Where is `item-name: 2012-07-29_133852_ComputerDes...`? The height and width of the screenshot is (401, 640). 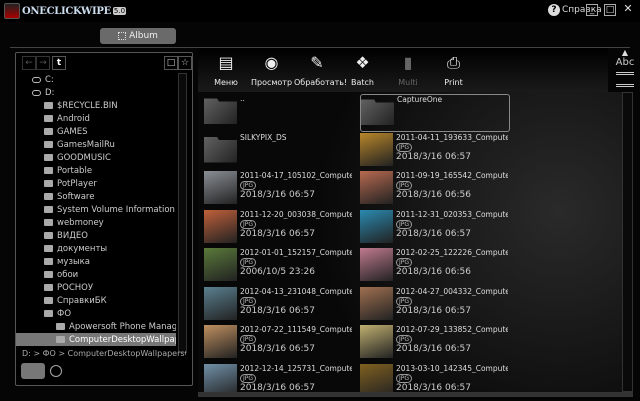 item-name: 2012-07-29_133852_ComputerDes... is located at coordinates (452, 329).